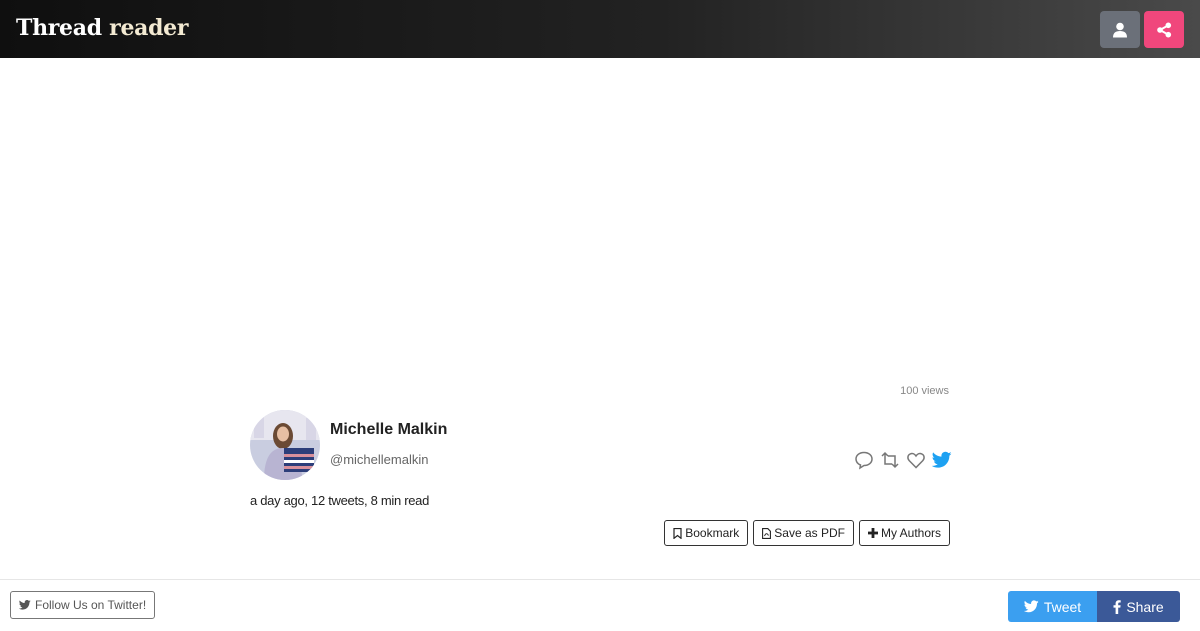  Describe the element at coordinates (59, 28) in the screenshot. I see `logo-text-thread: Thread` at that location.